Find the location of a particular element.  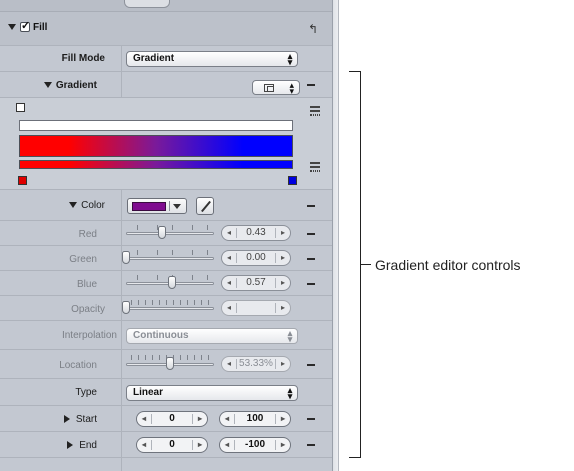

callout-label: Gradient editor controls is located at coordinates (448, 265).